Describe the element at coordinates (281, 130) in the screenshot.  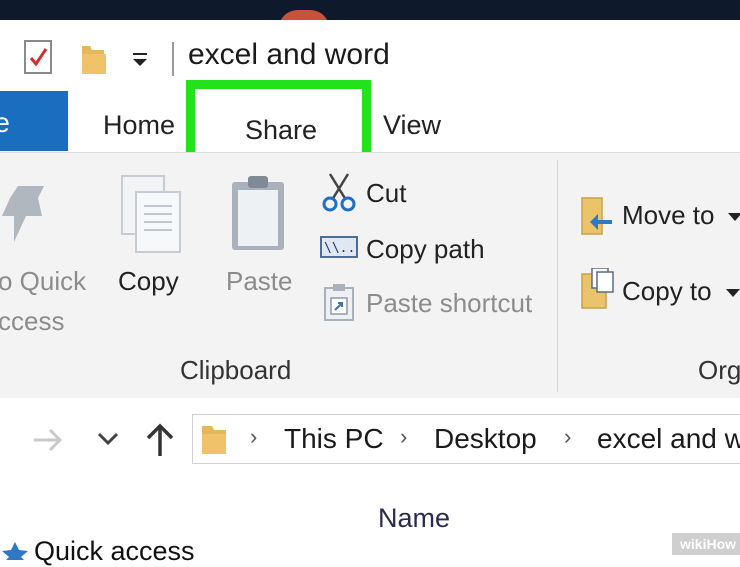
I see `tab-share-label: Share` at that location.